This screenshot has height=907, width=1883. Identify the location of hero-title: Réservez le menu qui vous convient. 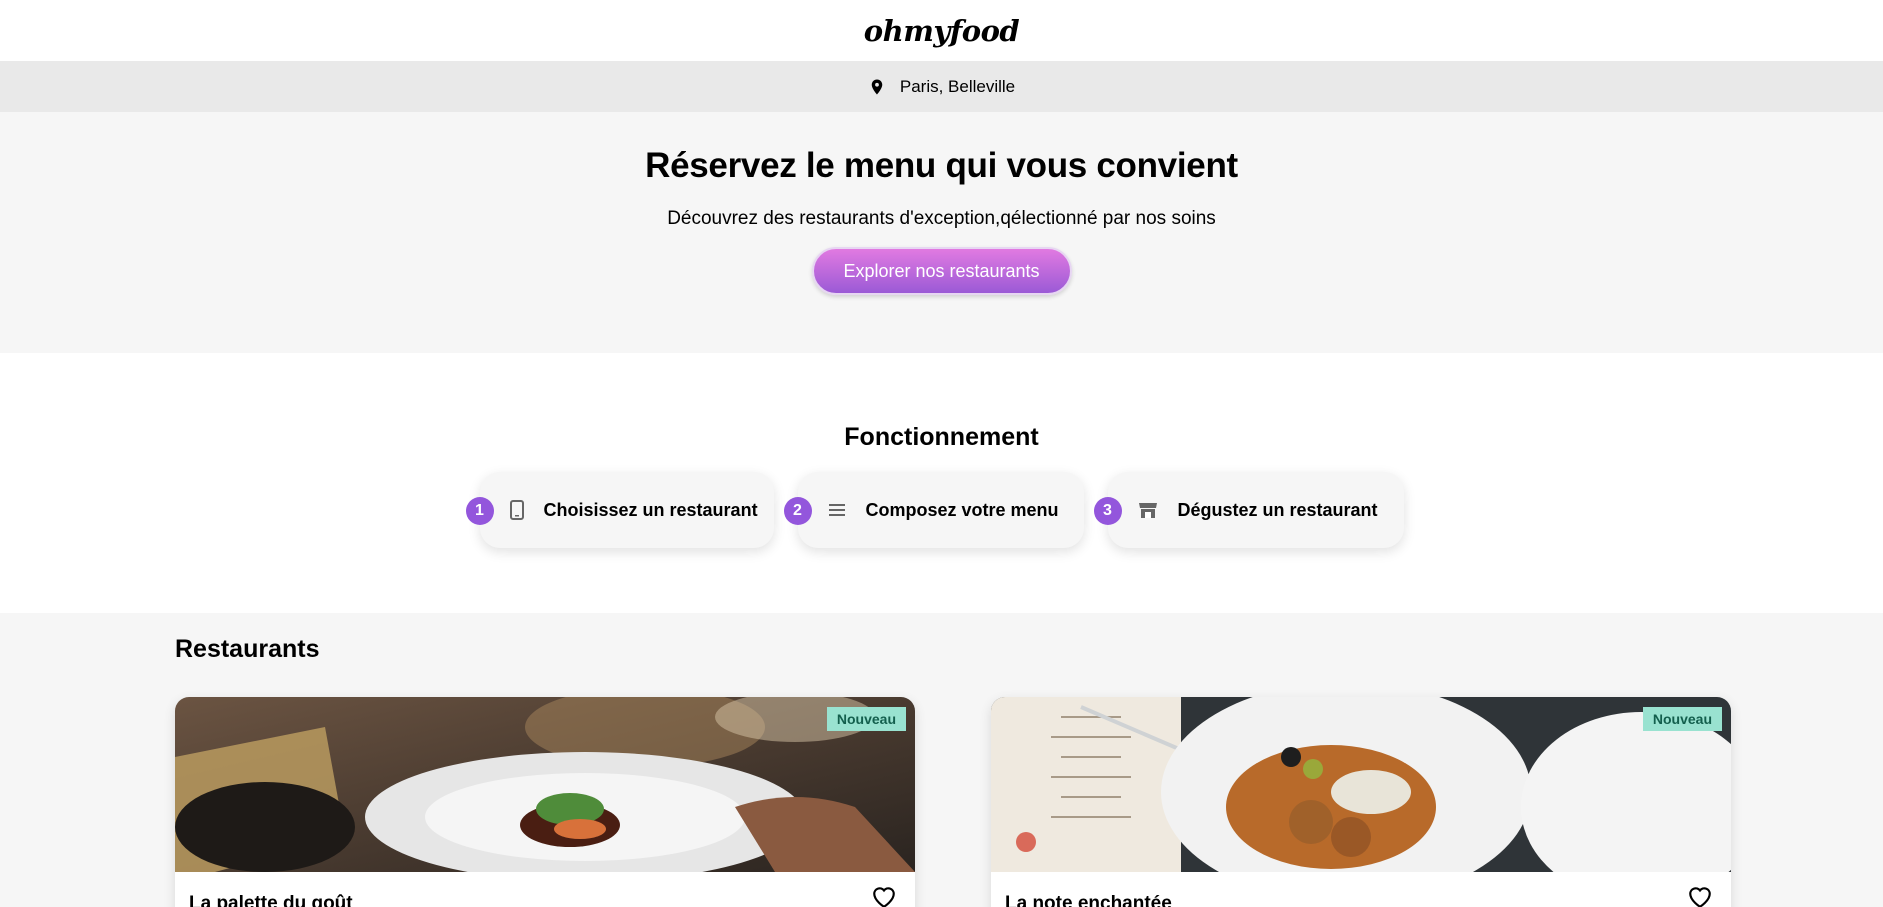
(941, 165).